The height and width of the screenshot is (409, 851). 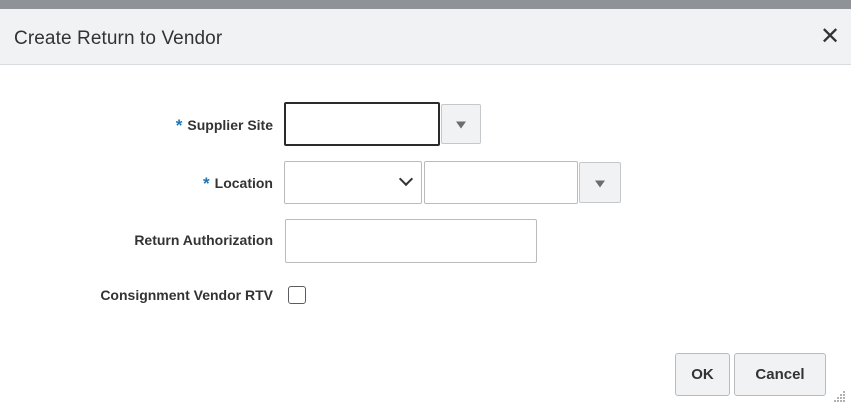 I want to click on chevron-down-icon, so click(x=406, y=179).